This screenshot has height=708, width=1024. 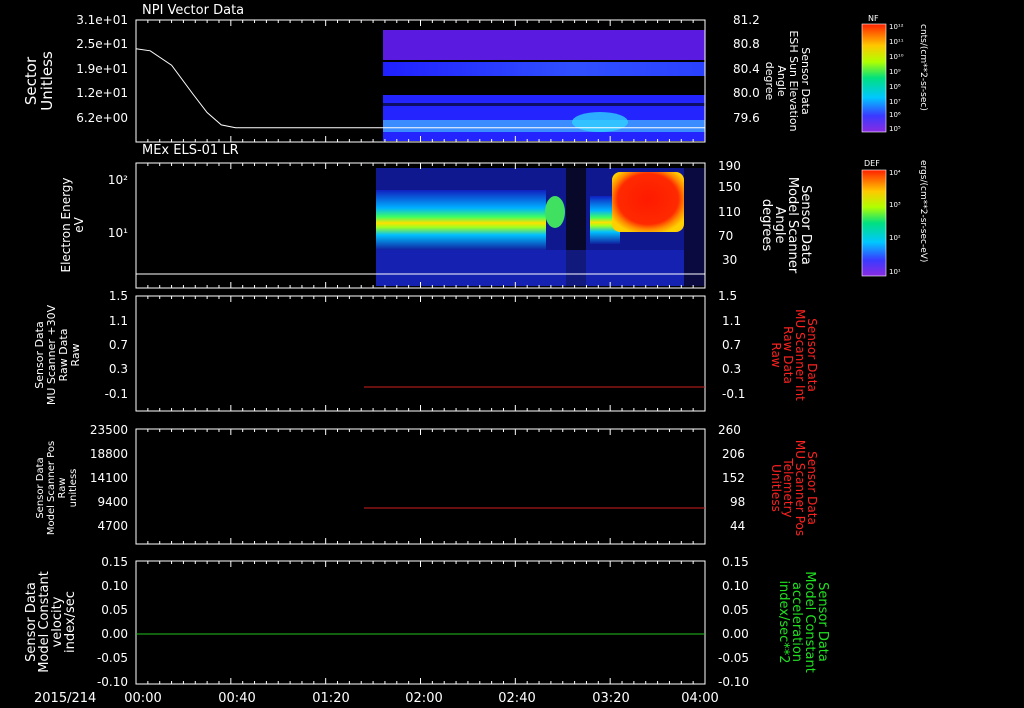 What do you see at coordinates (895, 173) in the screenshot?
I see `els-colorbar-tick: 10⁴` at bounding box center [895, 173].